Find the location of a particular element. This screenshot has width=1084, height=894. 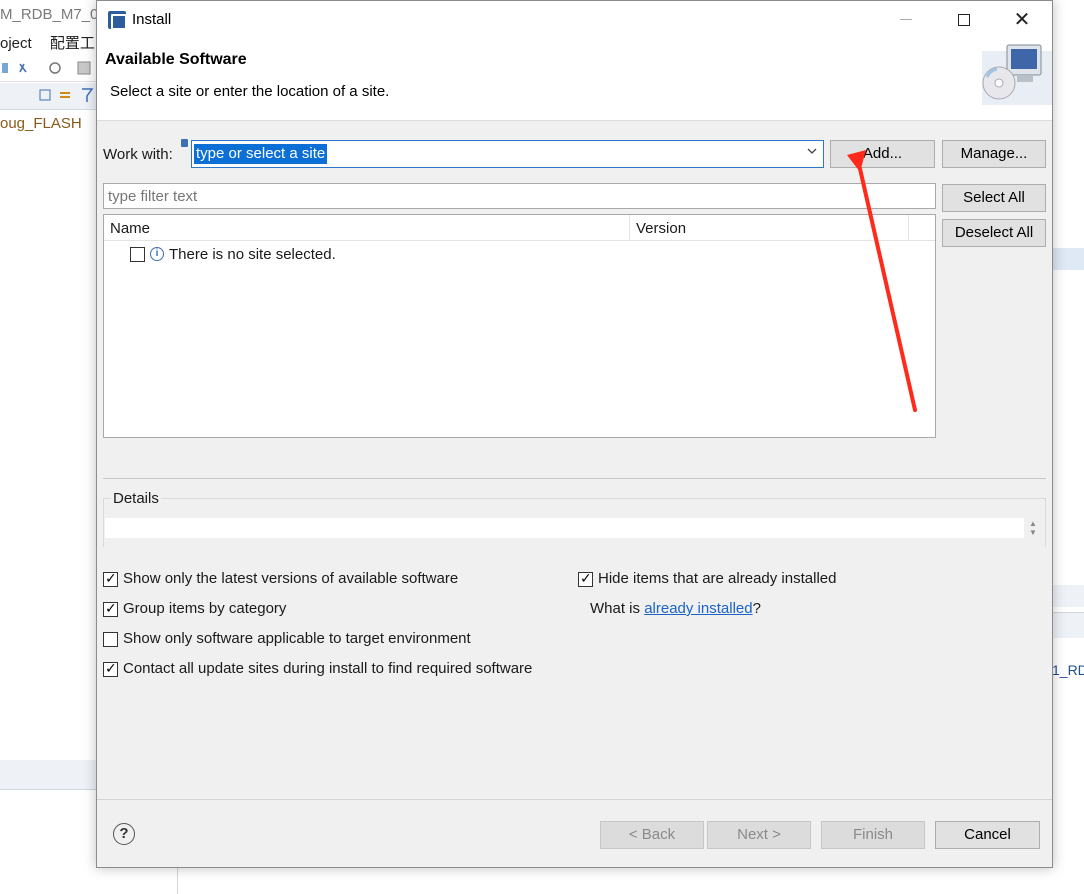

panel-header-icons is located at coordinates (66, 95).